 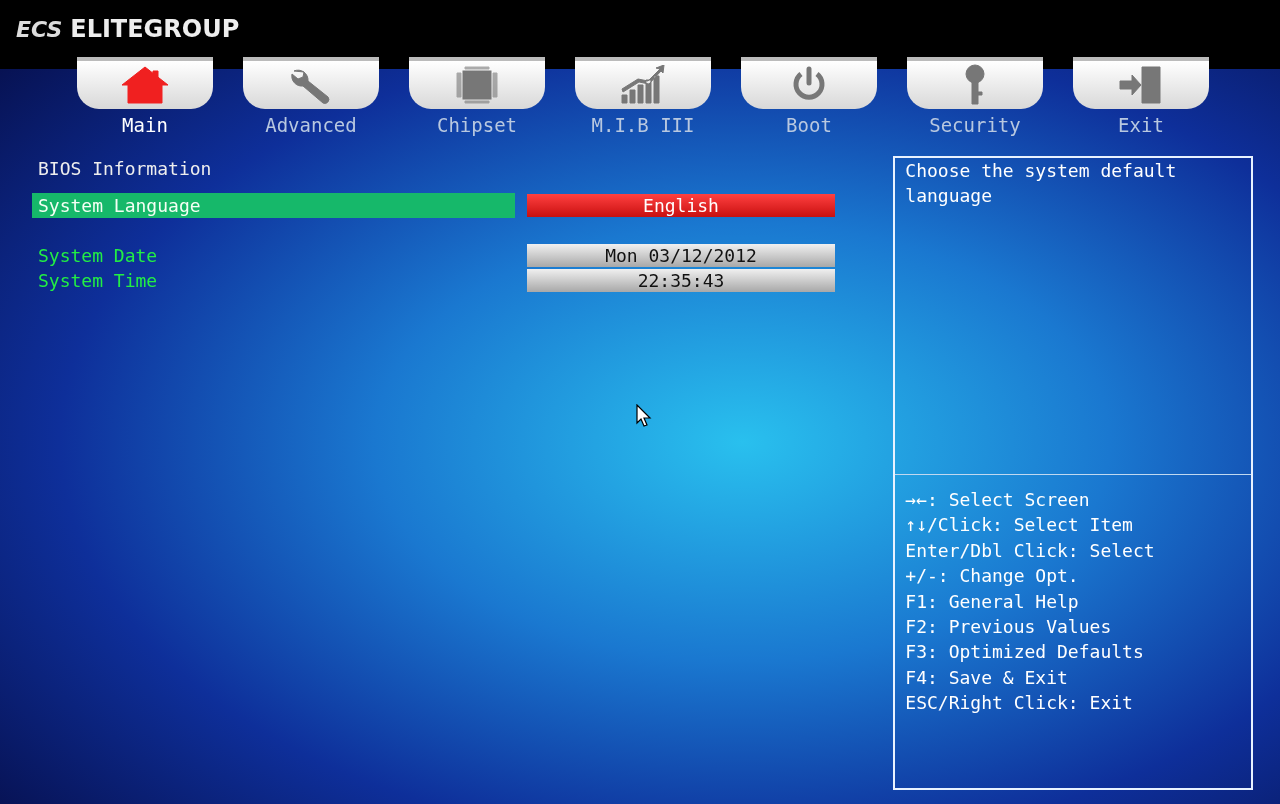 What do you see at coordinates (1030, 550) in the screenshot?
I see `key-hint: Enter/Dbl Click: Select` at bounding box center [1030, 550].